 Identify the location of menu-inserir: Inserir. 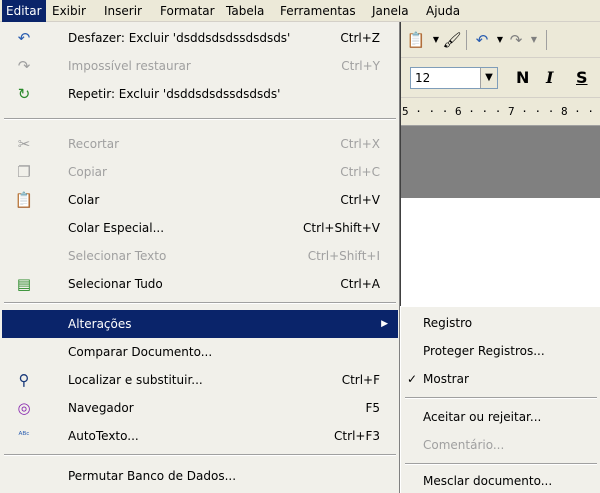
(123, 11).